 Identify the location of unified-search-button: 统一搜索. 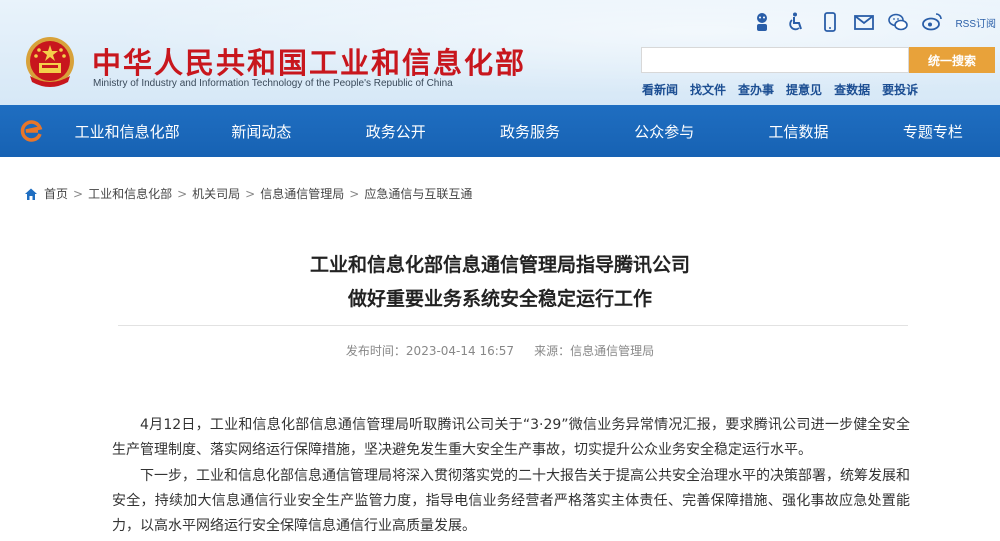
(952, 60).